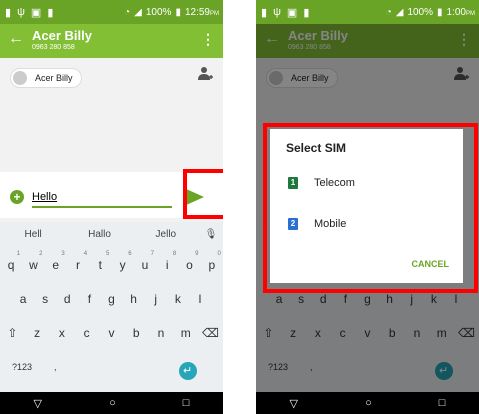 The width and height of the screenshot is (479, 414). What do you see at coordinates (23, 299) in the screenshot?
I see `key-a: a` at bounding box center [23, 299].